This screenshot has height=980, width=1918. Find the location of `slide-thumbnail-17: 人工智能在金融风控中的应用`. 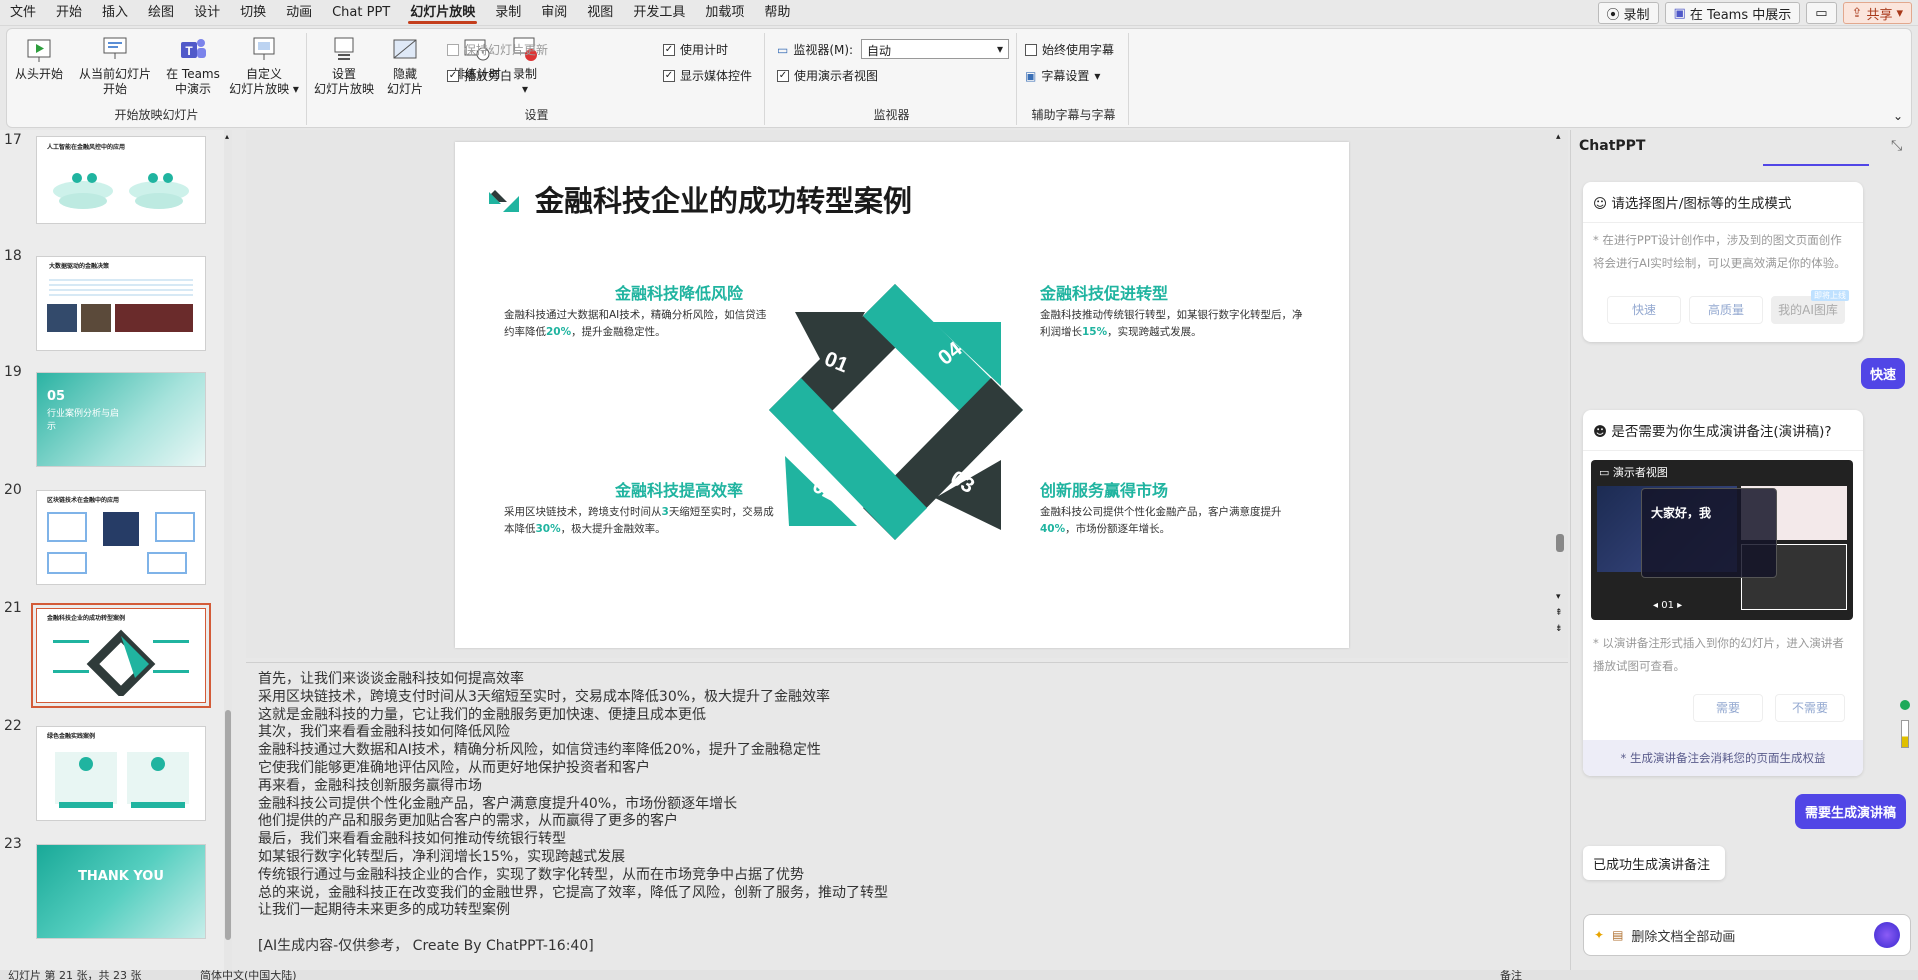

slide-thumbnail-17: 人工智能在金融风控中的应用 is located at coordinates (121, 180).